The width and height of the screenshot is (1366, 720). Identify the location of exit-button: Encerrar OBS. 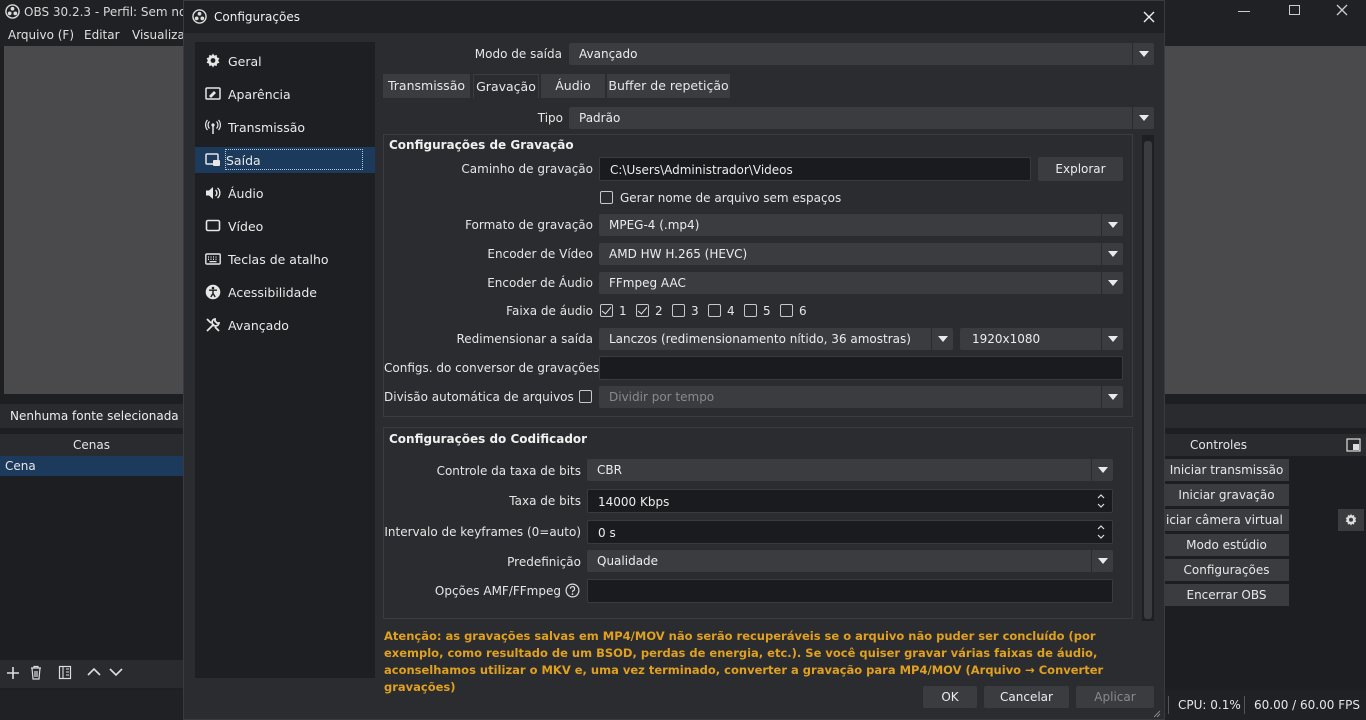
(1226, 595).